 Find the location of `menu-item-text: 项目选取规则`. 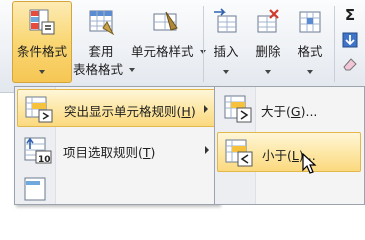

menu-item-text: 项目选取规则 is located at coordinates (101, 152).